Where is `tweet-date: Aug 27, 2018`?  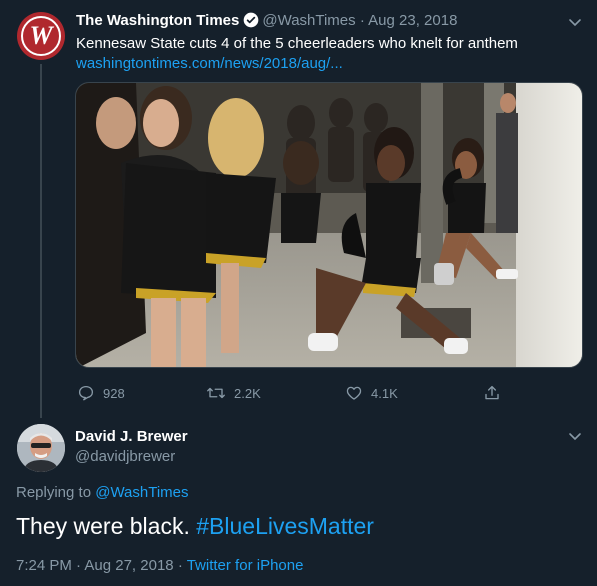
tweet-date: Aug 27, 2018 is located at coordinates (128, 565).